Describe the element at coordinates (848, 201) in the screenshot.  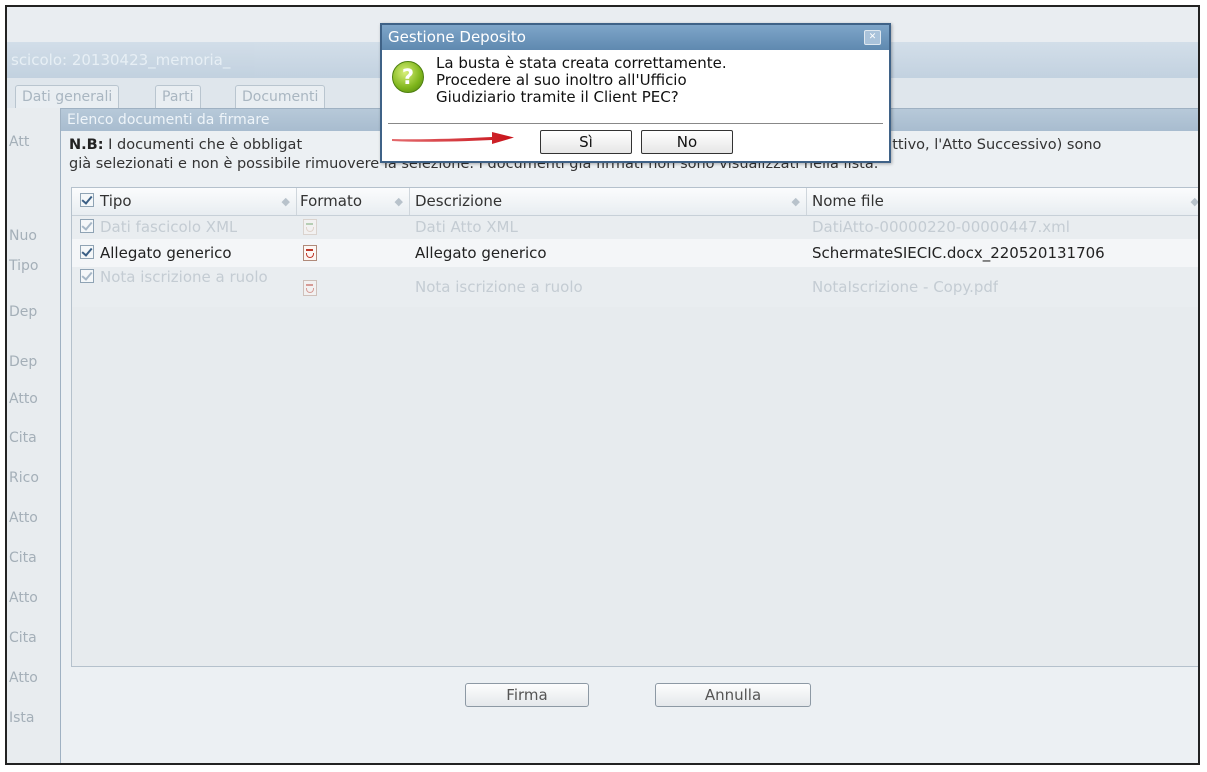
I see `header-nome-file-label: Nome file` at that location.